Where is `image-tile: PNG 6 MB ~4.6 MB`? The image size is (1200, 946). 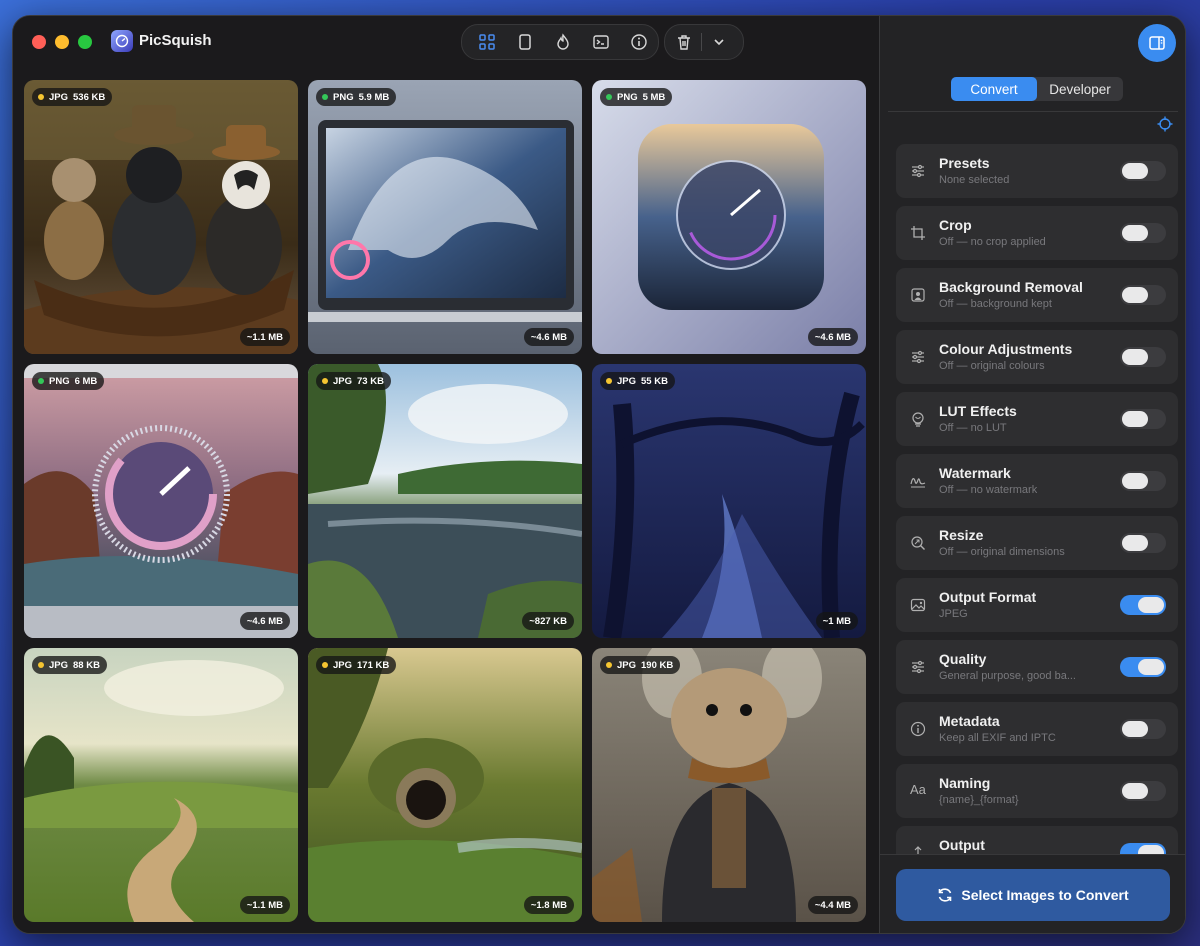
image-tile: PNG 6 MB ~4.6 MB is located at coordinates (161, 501).